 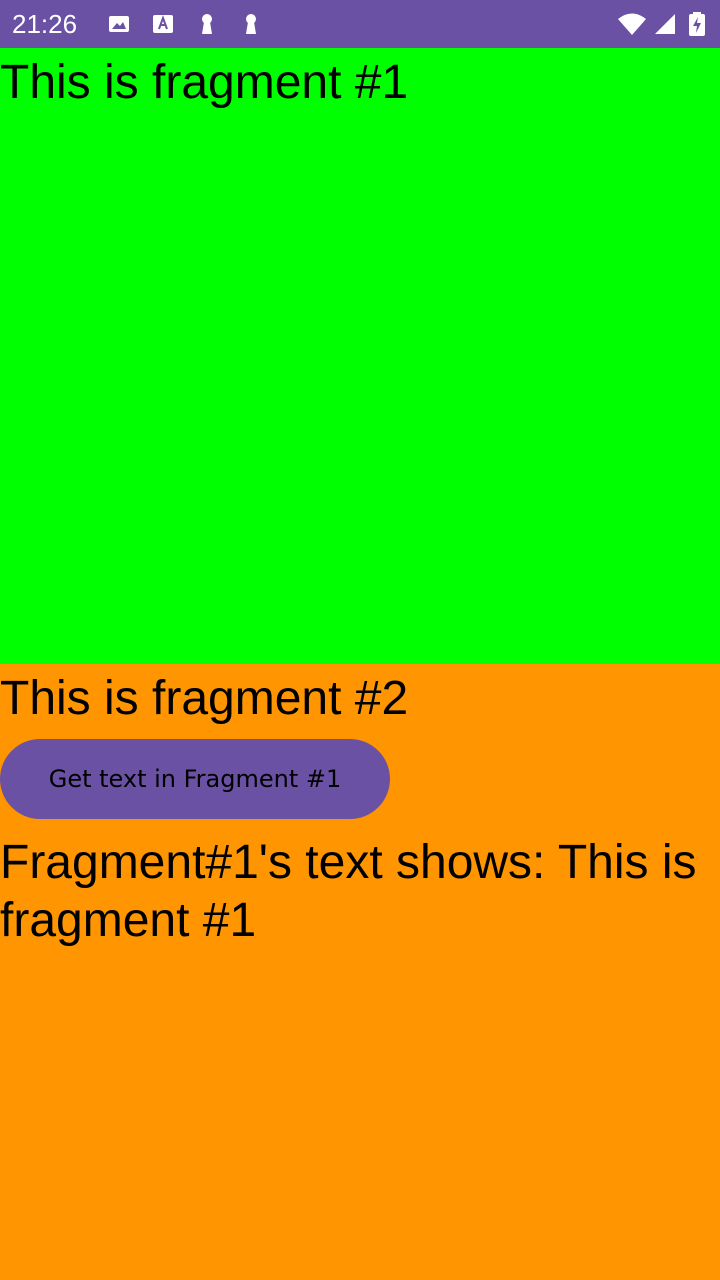 What do you see at coordinates (360, 24) in the screenshot?
I see `status-bar: 21:26` at bounding box center [360, 24].